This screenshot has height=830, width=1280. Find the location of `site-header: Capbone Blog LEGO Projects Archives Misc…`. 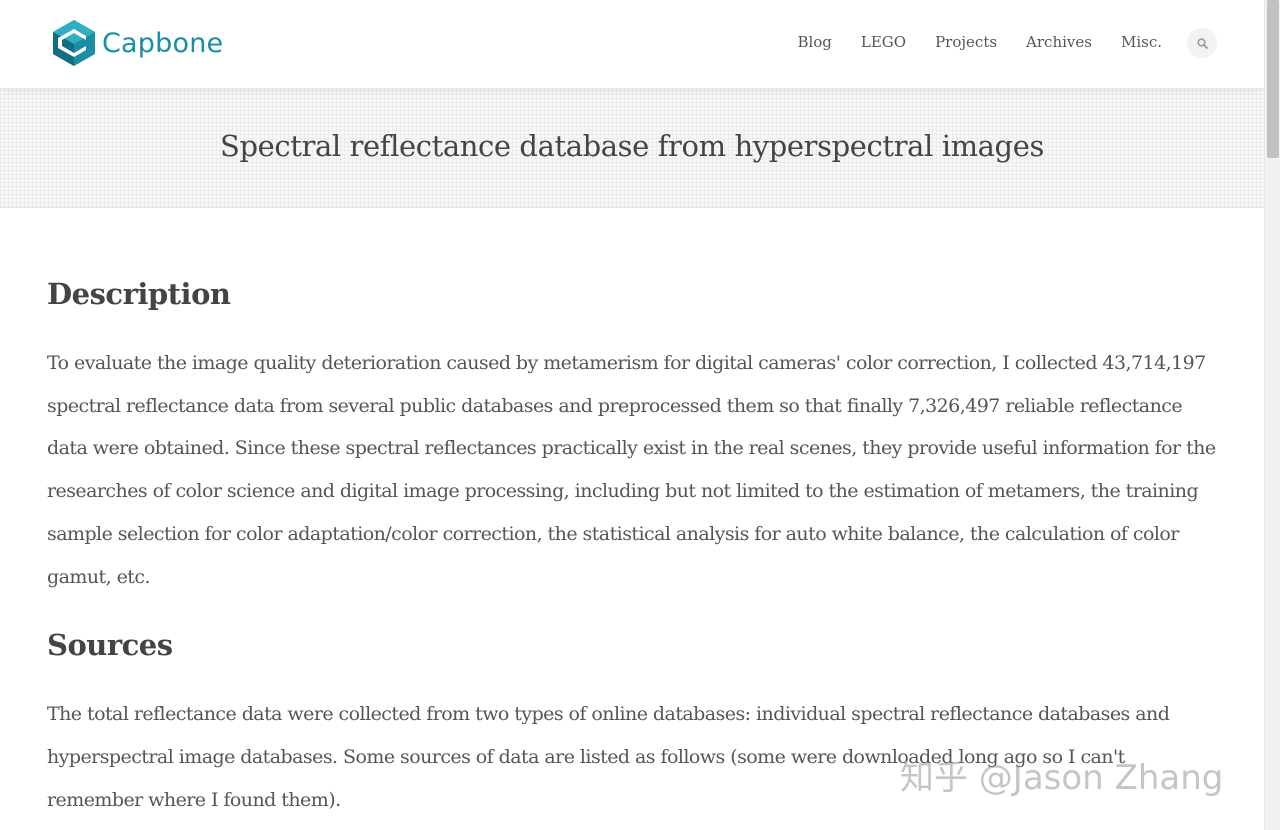

site-header: Capbone Blog LEGO Projects Archives Misc… is located at coordinates (632, 44).